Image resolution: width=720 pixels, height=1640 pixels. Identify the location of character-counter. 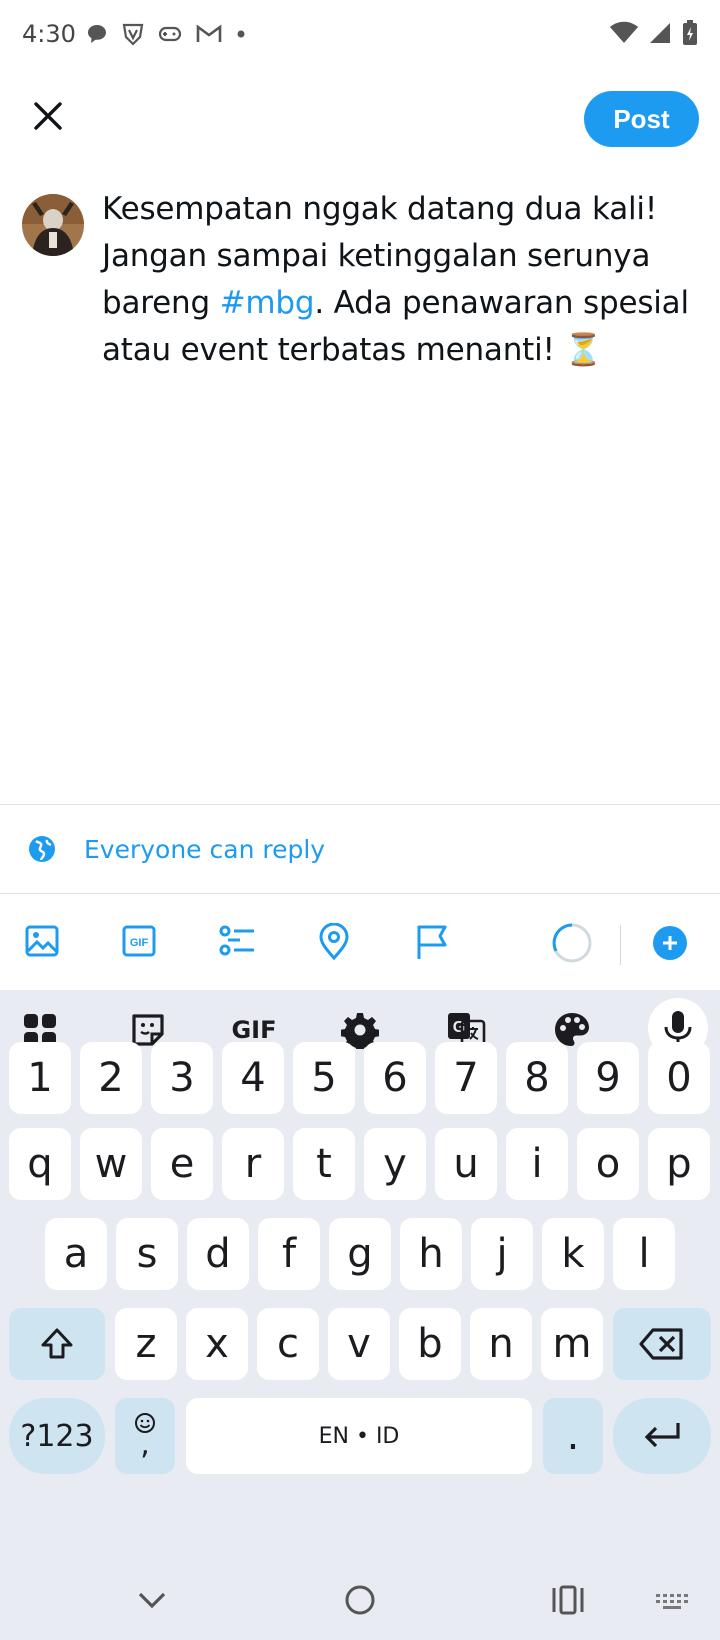
(572, 943).